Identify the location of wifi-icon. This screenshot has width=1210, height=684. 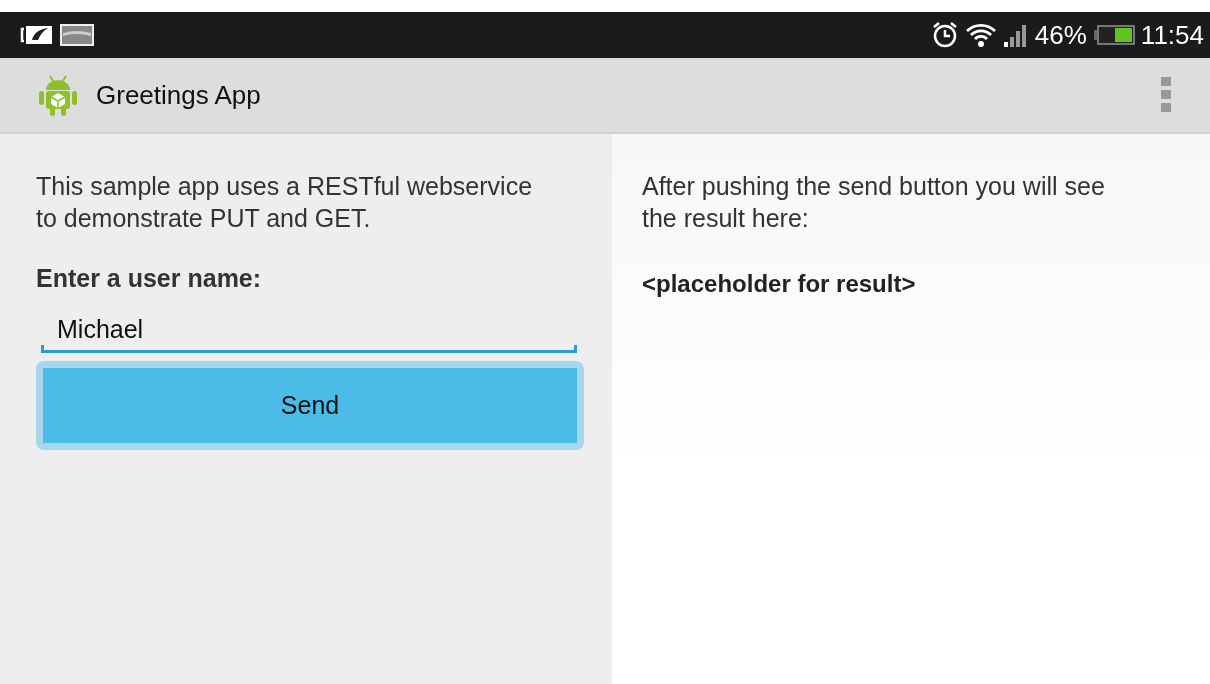
(980, 35).